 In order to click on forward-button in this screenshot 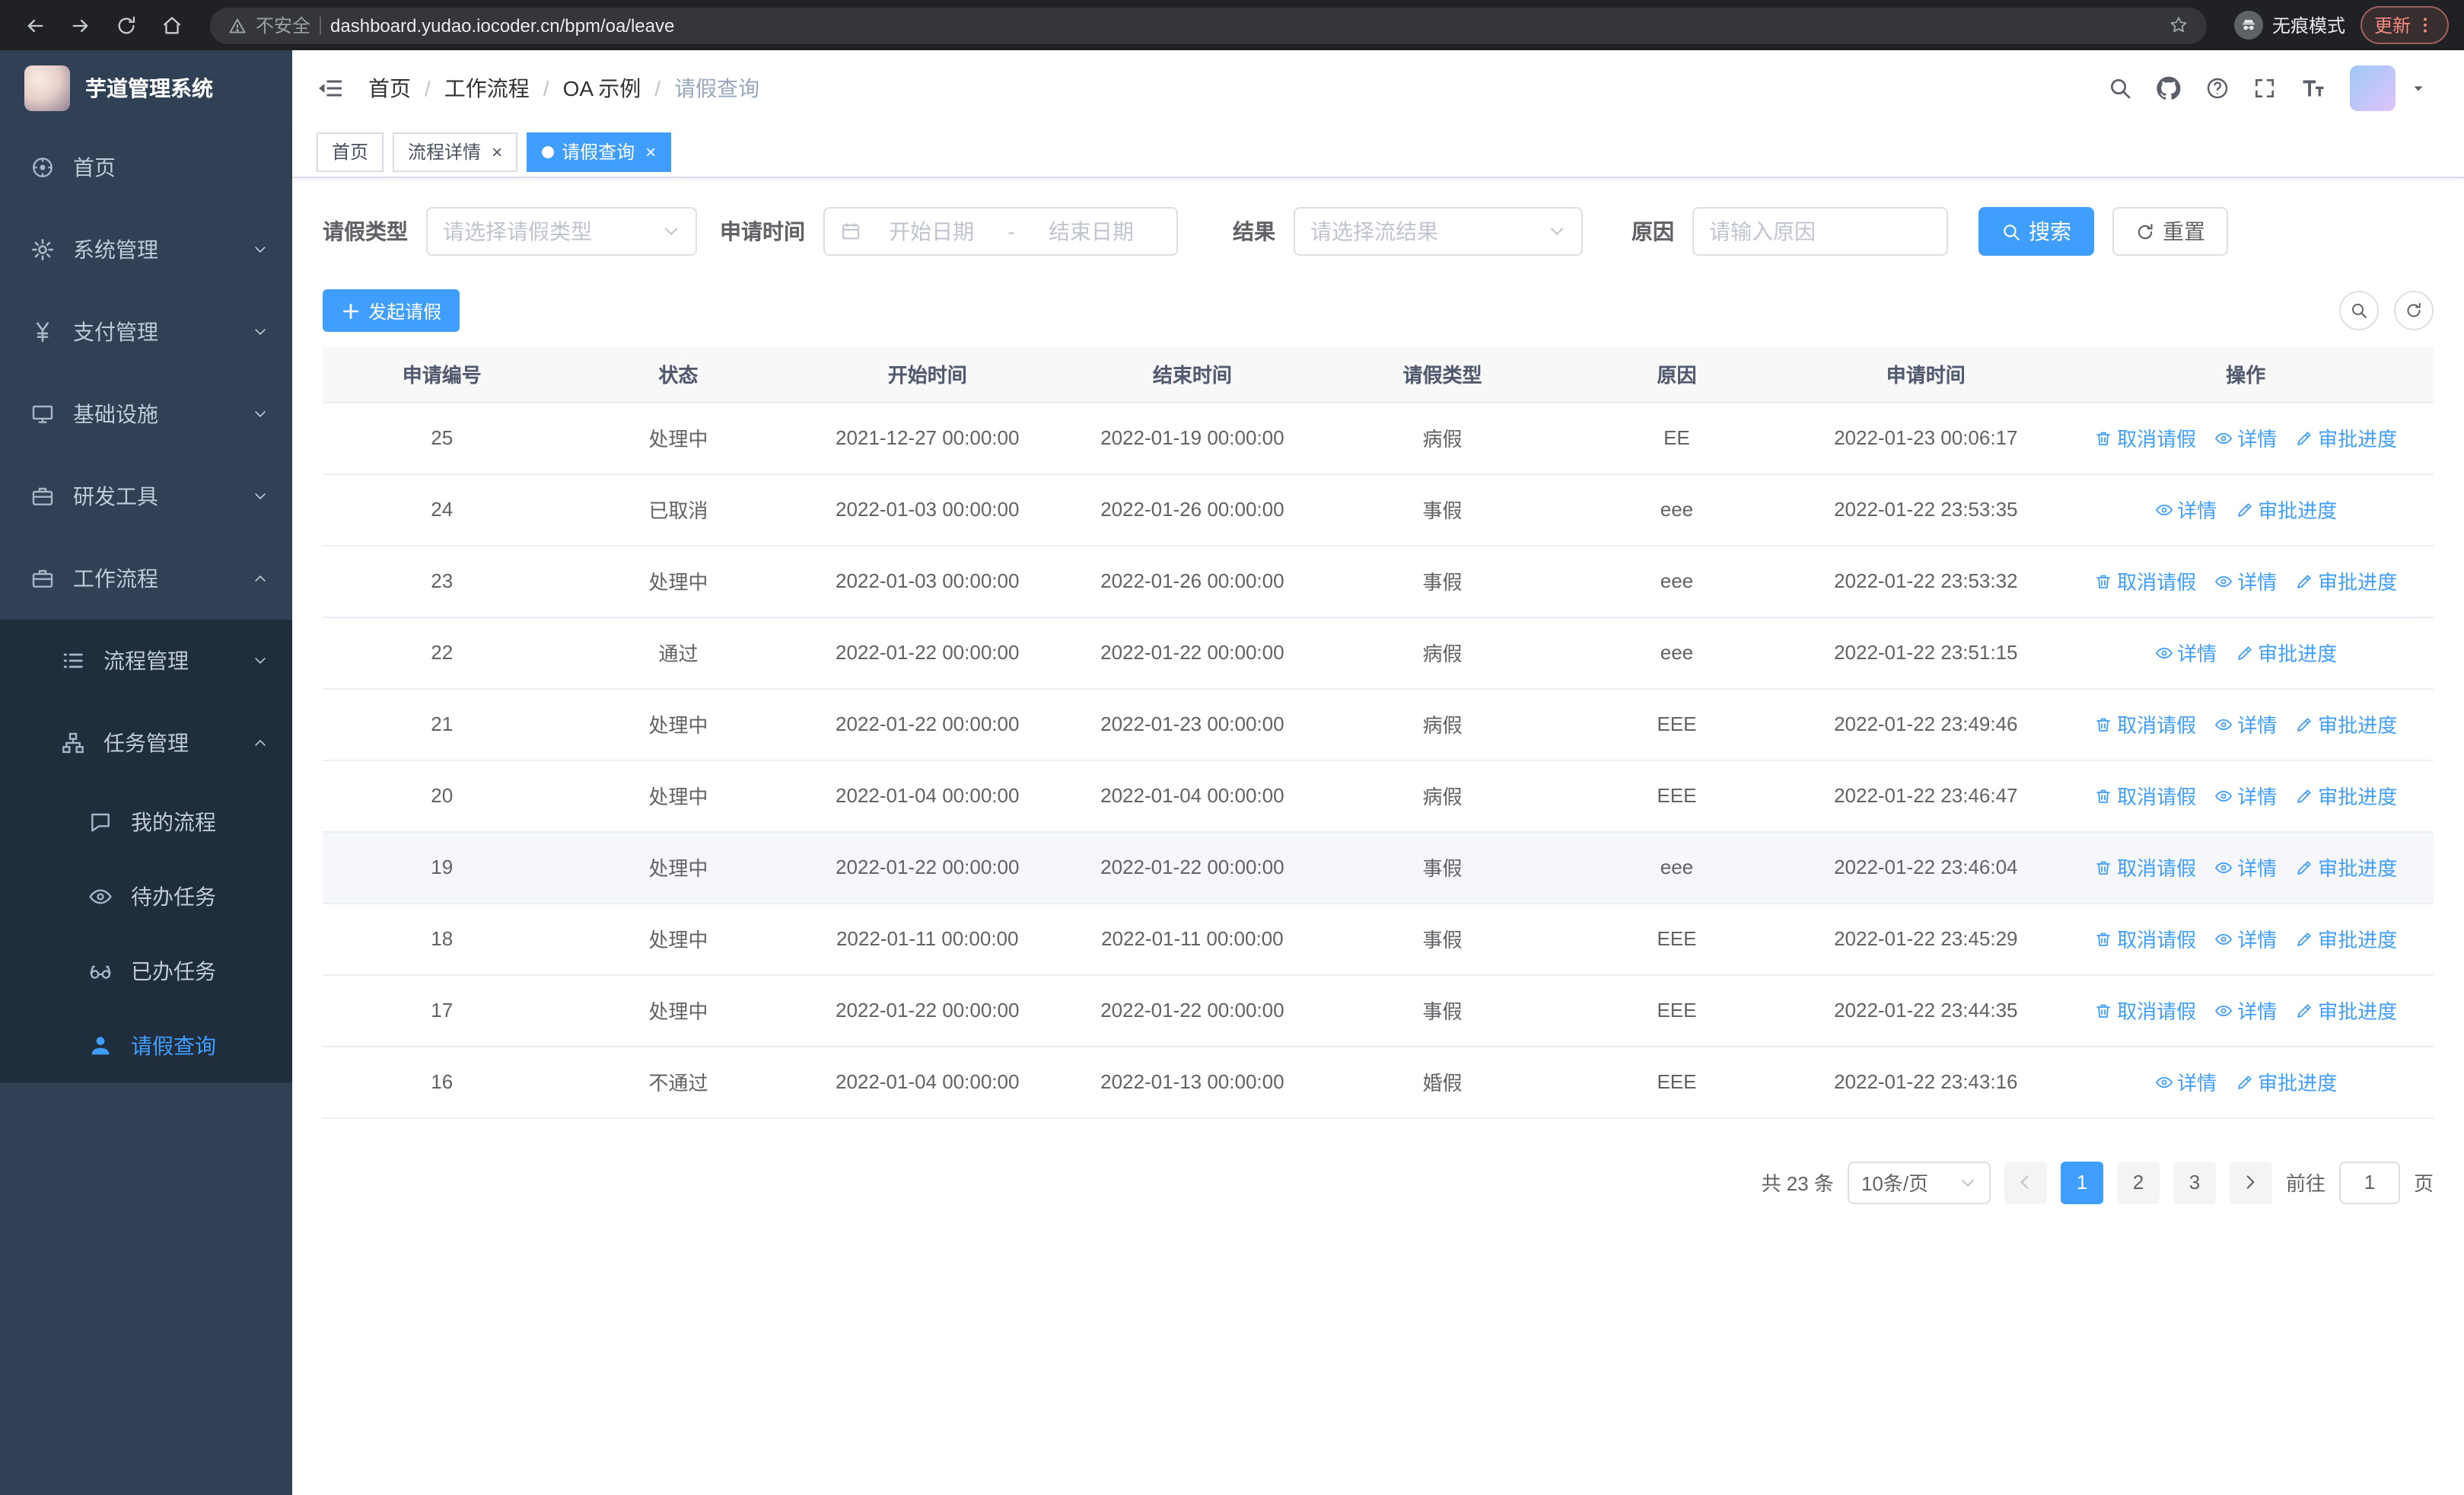, I will do `click(80, 25)`.